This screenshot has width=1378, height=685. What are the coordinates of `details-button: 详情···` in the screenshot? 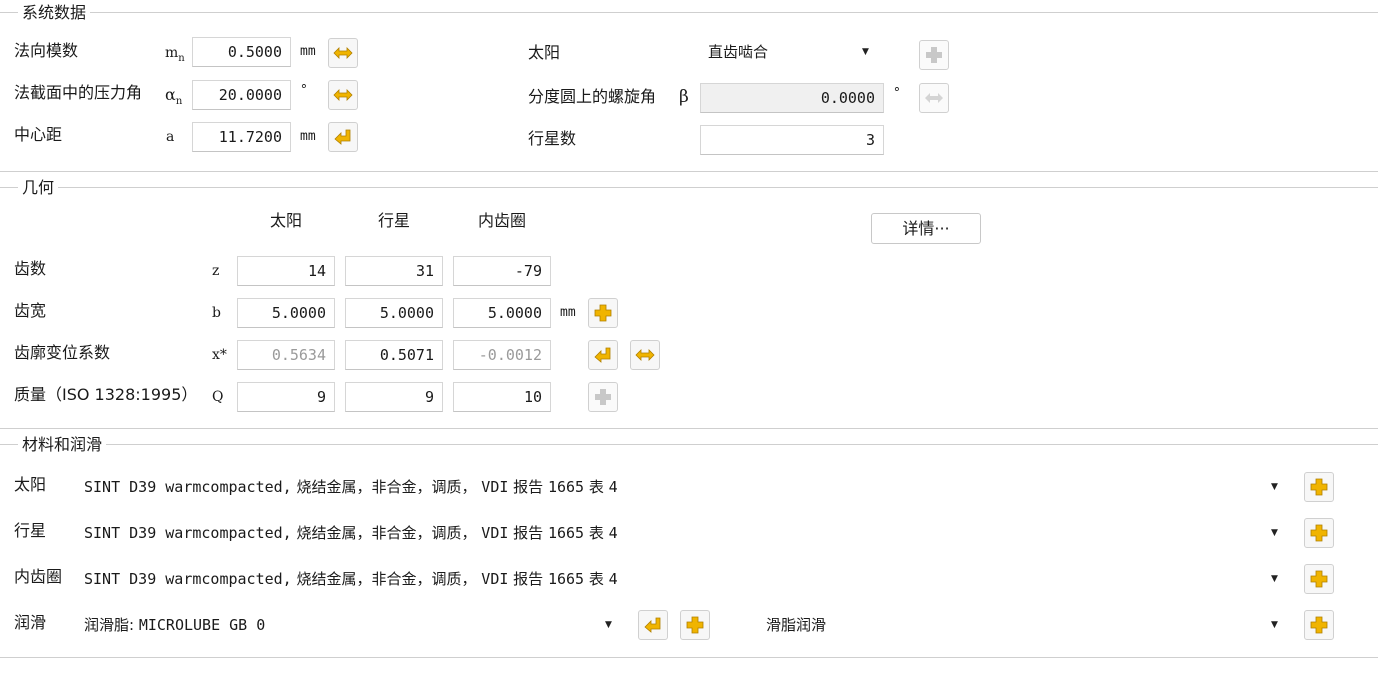 It's located at (926, 228).